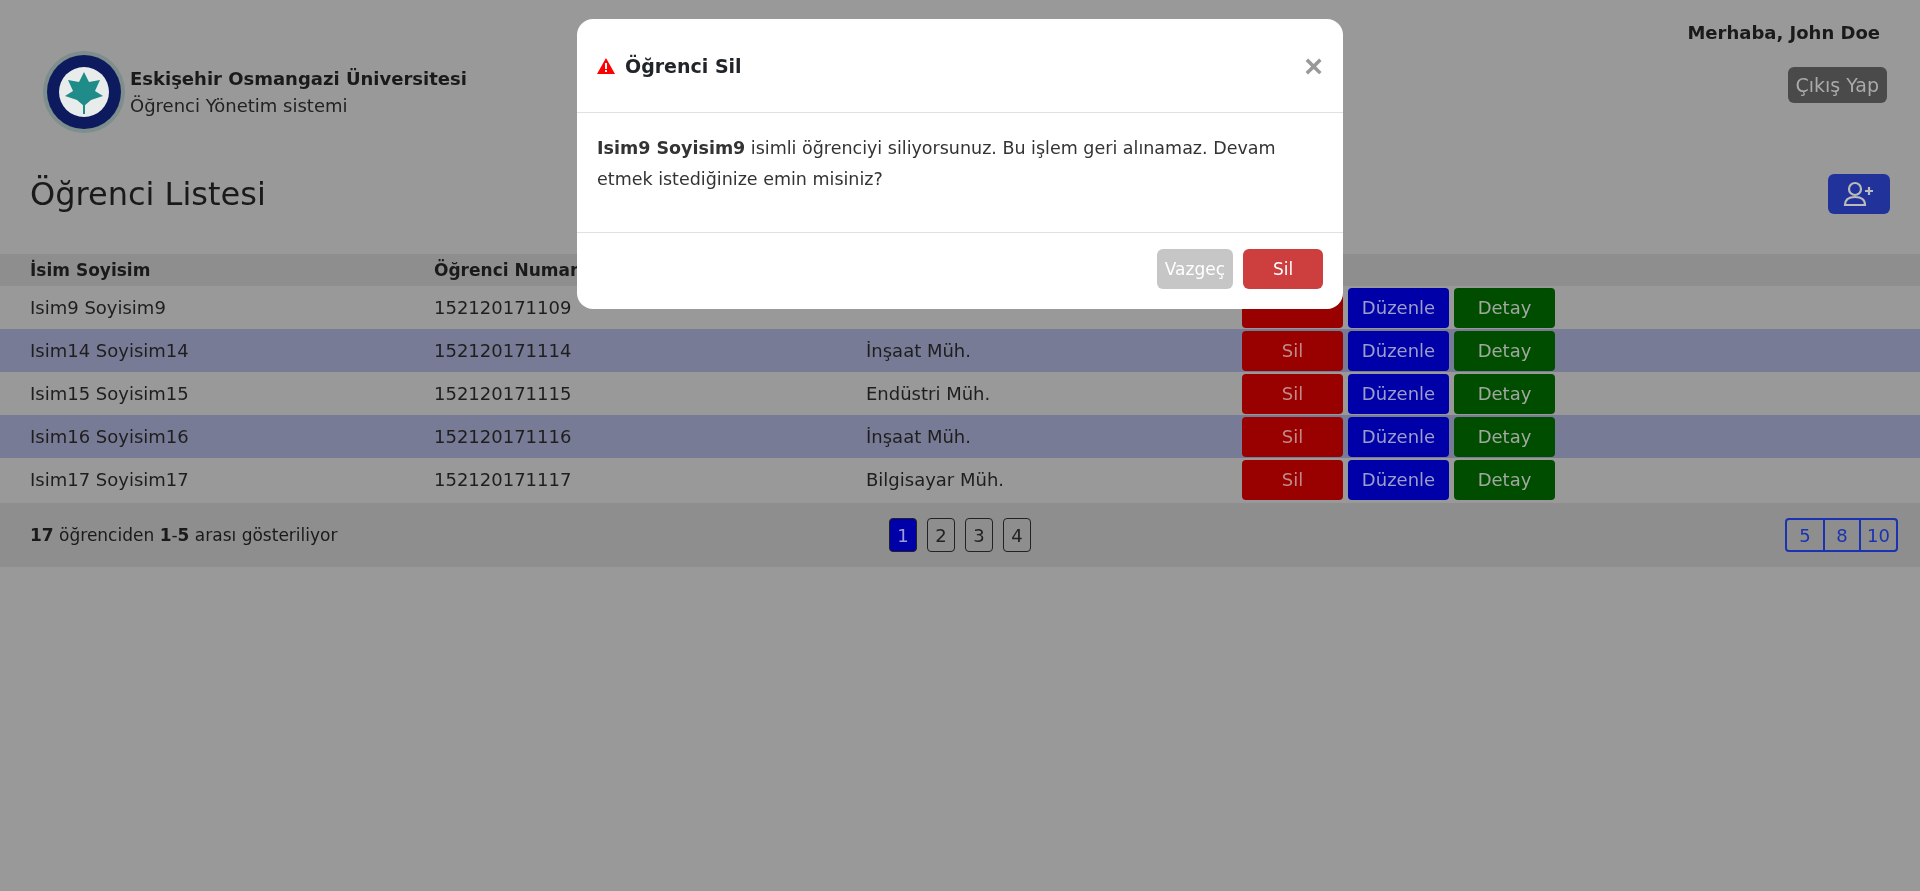  I want to click on user-plus-icon, so click(1859, 194).